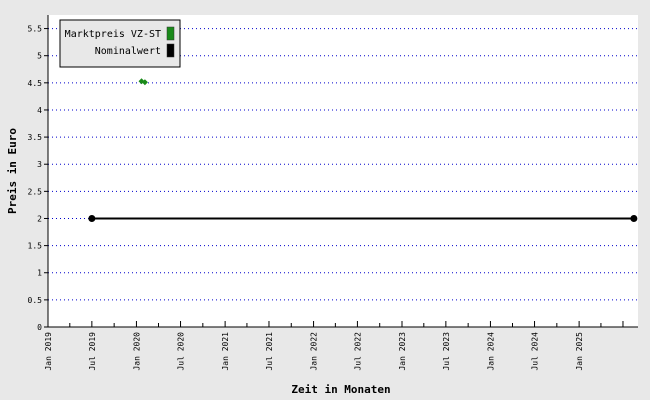  I want to click on x-tick-label: Jan 2020, so click(136, 351).